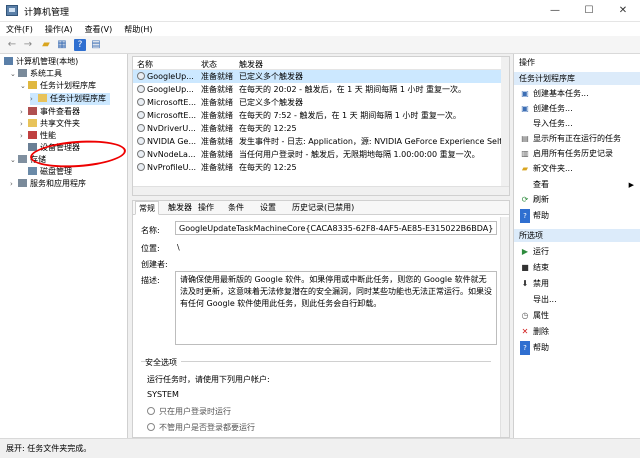 The height and width of the screenshot is (458, 640). What do you see at coordinates (577, 235) in the screenshot?
I see `actions-section-selected-item: 所选项` at bounding box center [577, 235].